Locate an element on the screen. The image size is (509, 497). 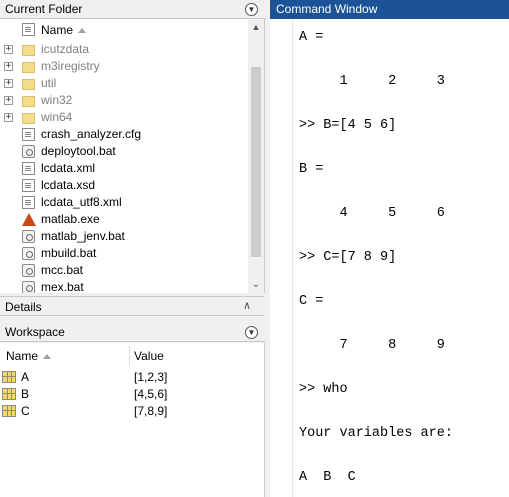
workspace-variable-row: C [7,8,9] is located at coordinates (131, 411).